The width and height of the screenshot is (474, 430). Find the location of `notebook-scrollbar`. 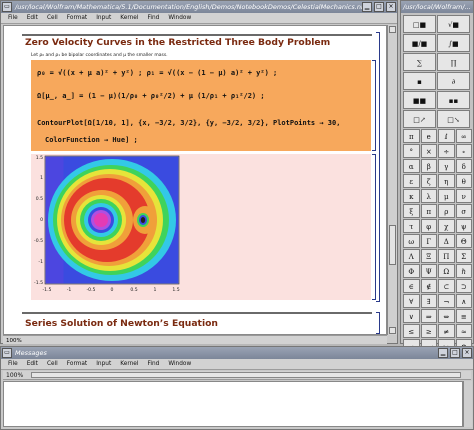

notebook-scrollbar is located at coordinates (392, 180).